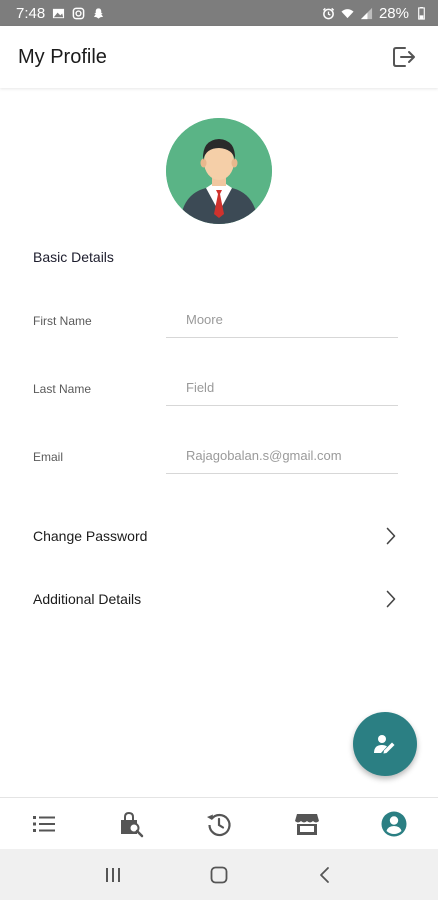 This screenshot has height=900, width=438. Describe the element at coordinates (48, 457) in the screenshot. I see `email-label: Email` at that location.